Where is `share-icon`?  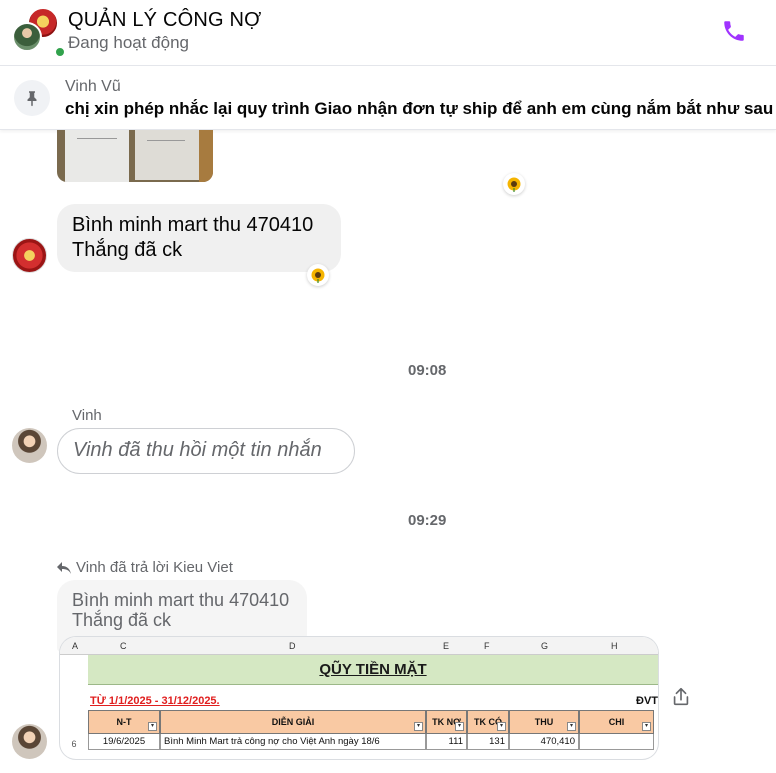
share-icon is located at coordinates (681, 697).